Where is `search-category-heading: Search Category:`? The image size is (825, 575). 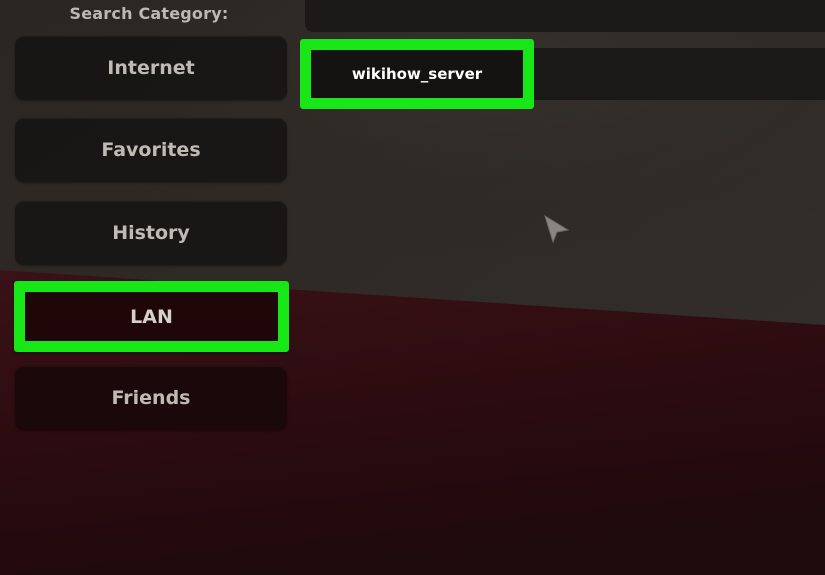
search-category-heading: Search Category: is located at coordinates (149, 13).